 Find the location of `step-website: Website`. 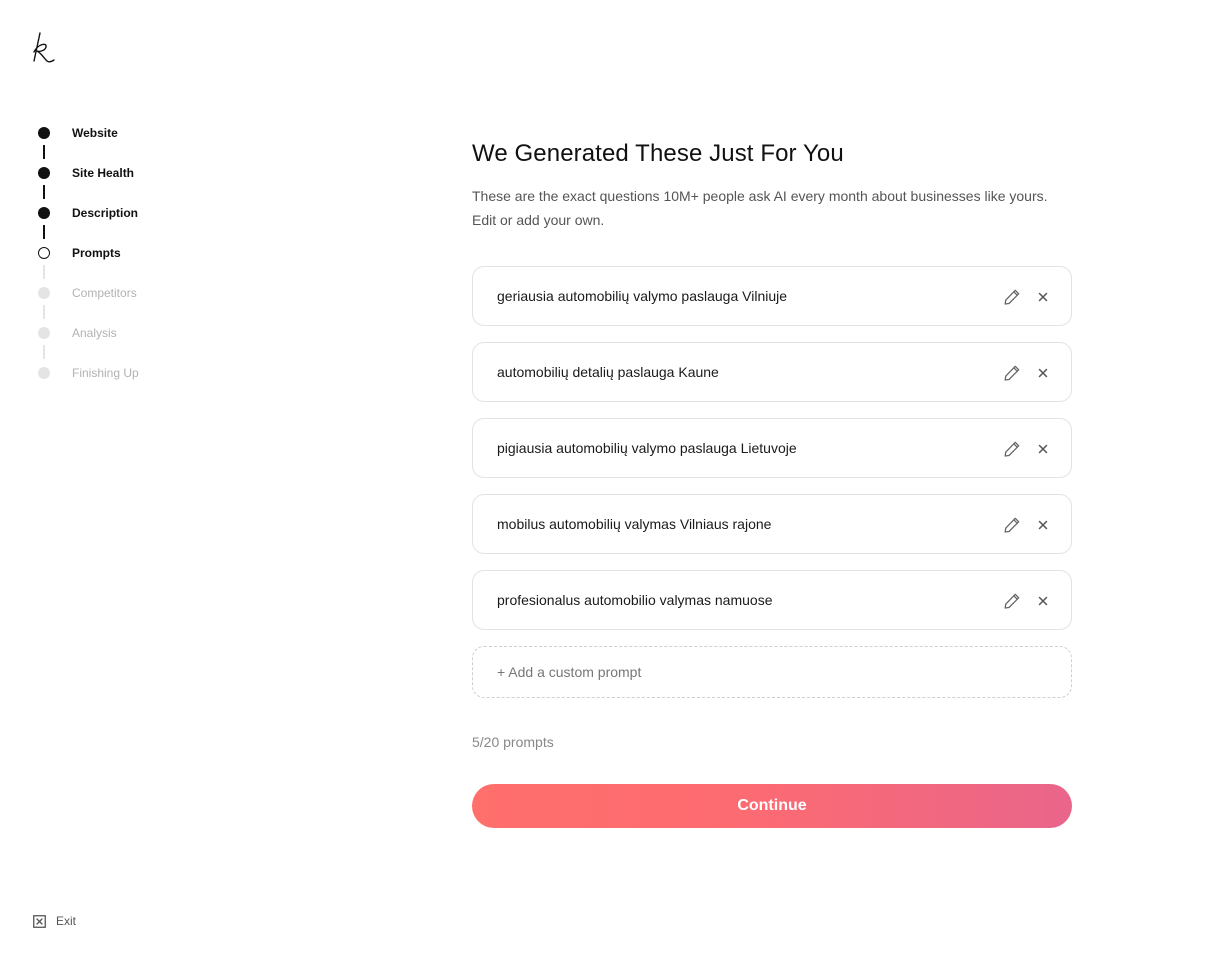

step-website: Website is located at coordinates (78, 133).